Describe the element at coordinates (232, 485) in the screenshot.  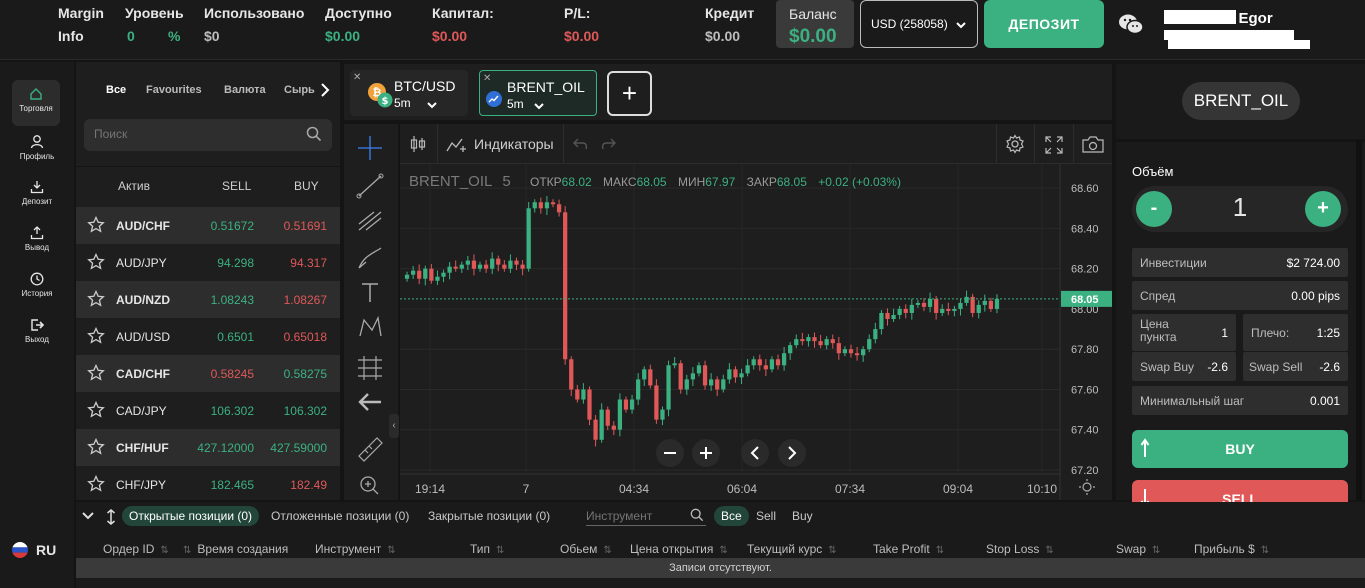
I see `asset-sell-price: 182.465` at that location.